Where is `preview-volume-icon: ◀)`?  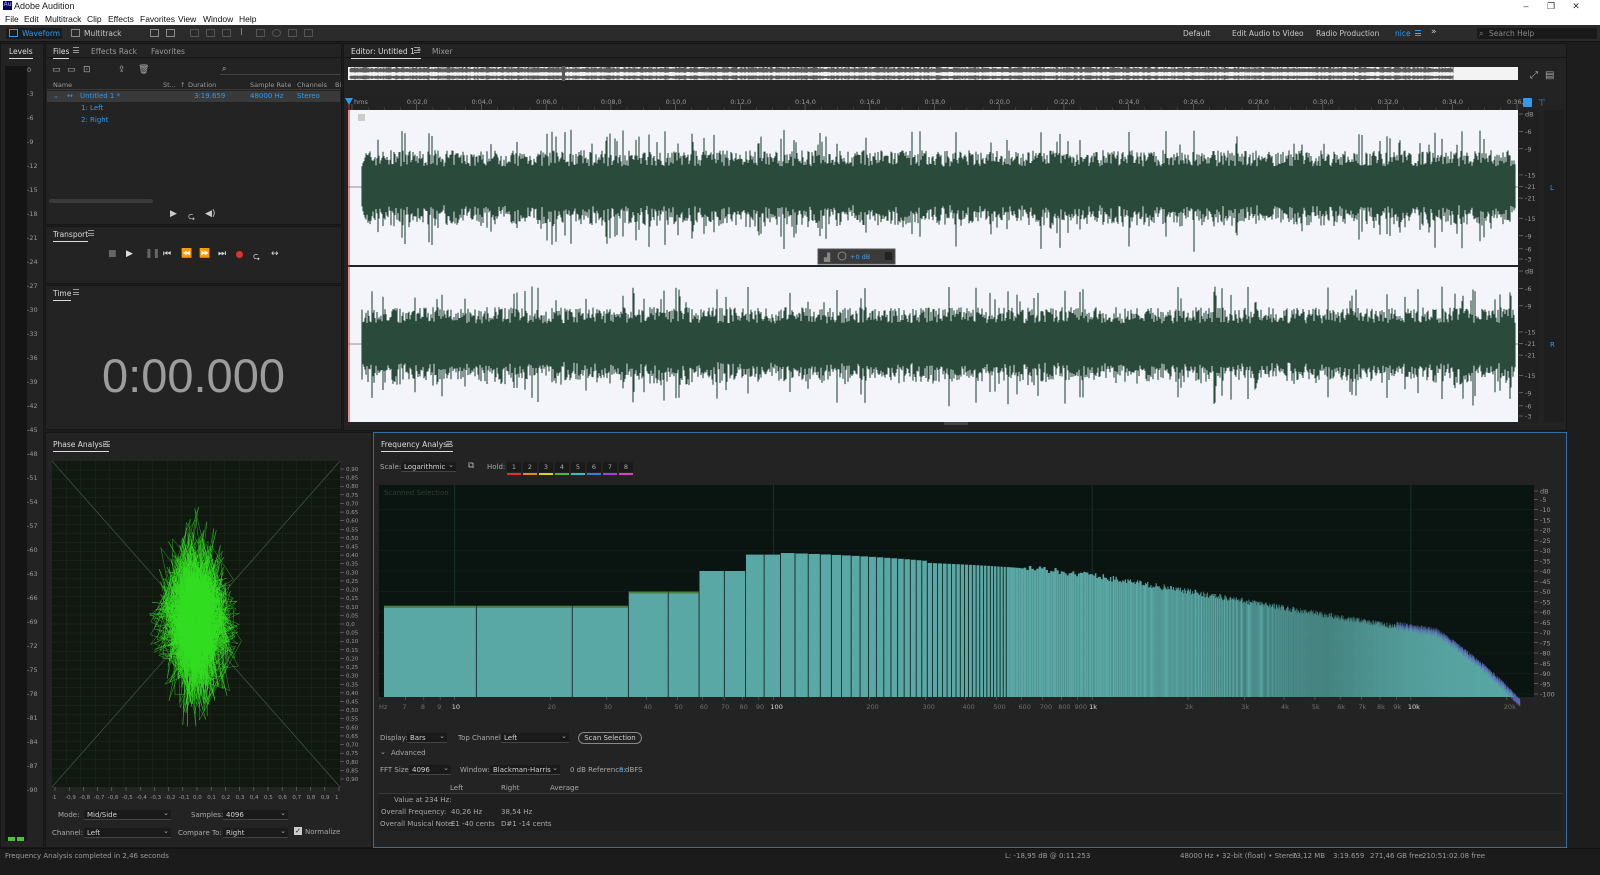
preview-volume-icon: ◀) is located at coordinates (210, 214).